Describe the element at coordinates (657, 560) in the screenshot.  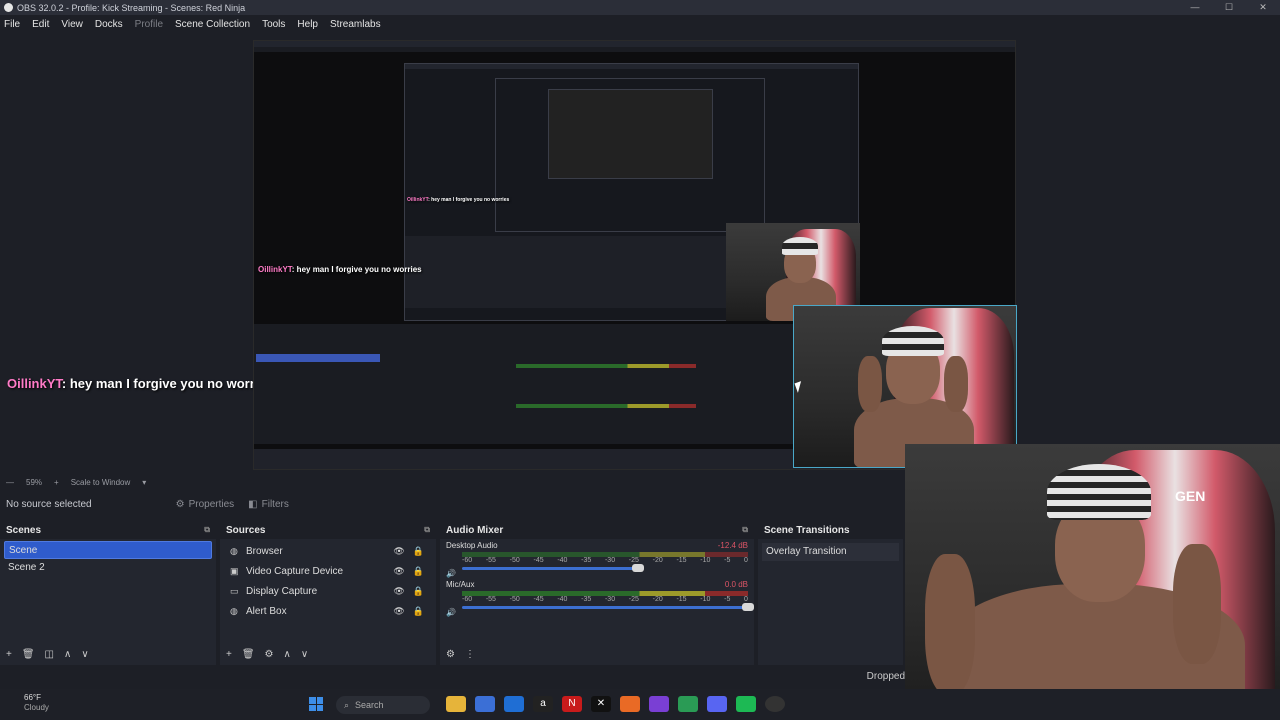
I see `scale-tick: -20` at that location.